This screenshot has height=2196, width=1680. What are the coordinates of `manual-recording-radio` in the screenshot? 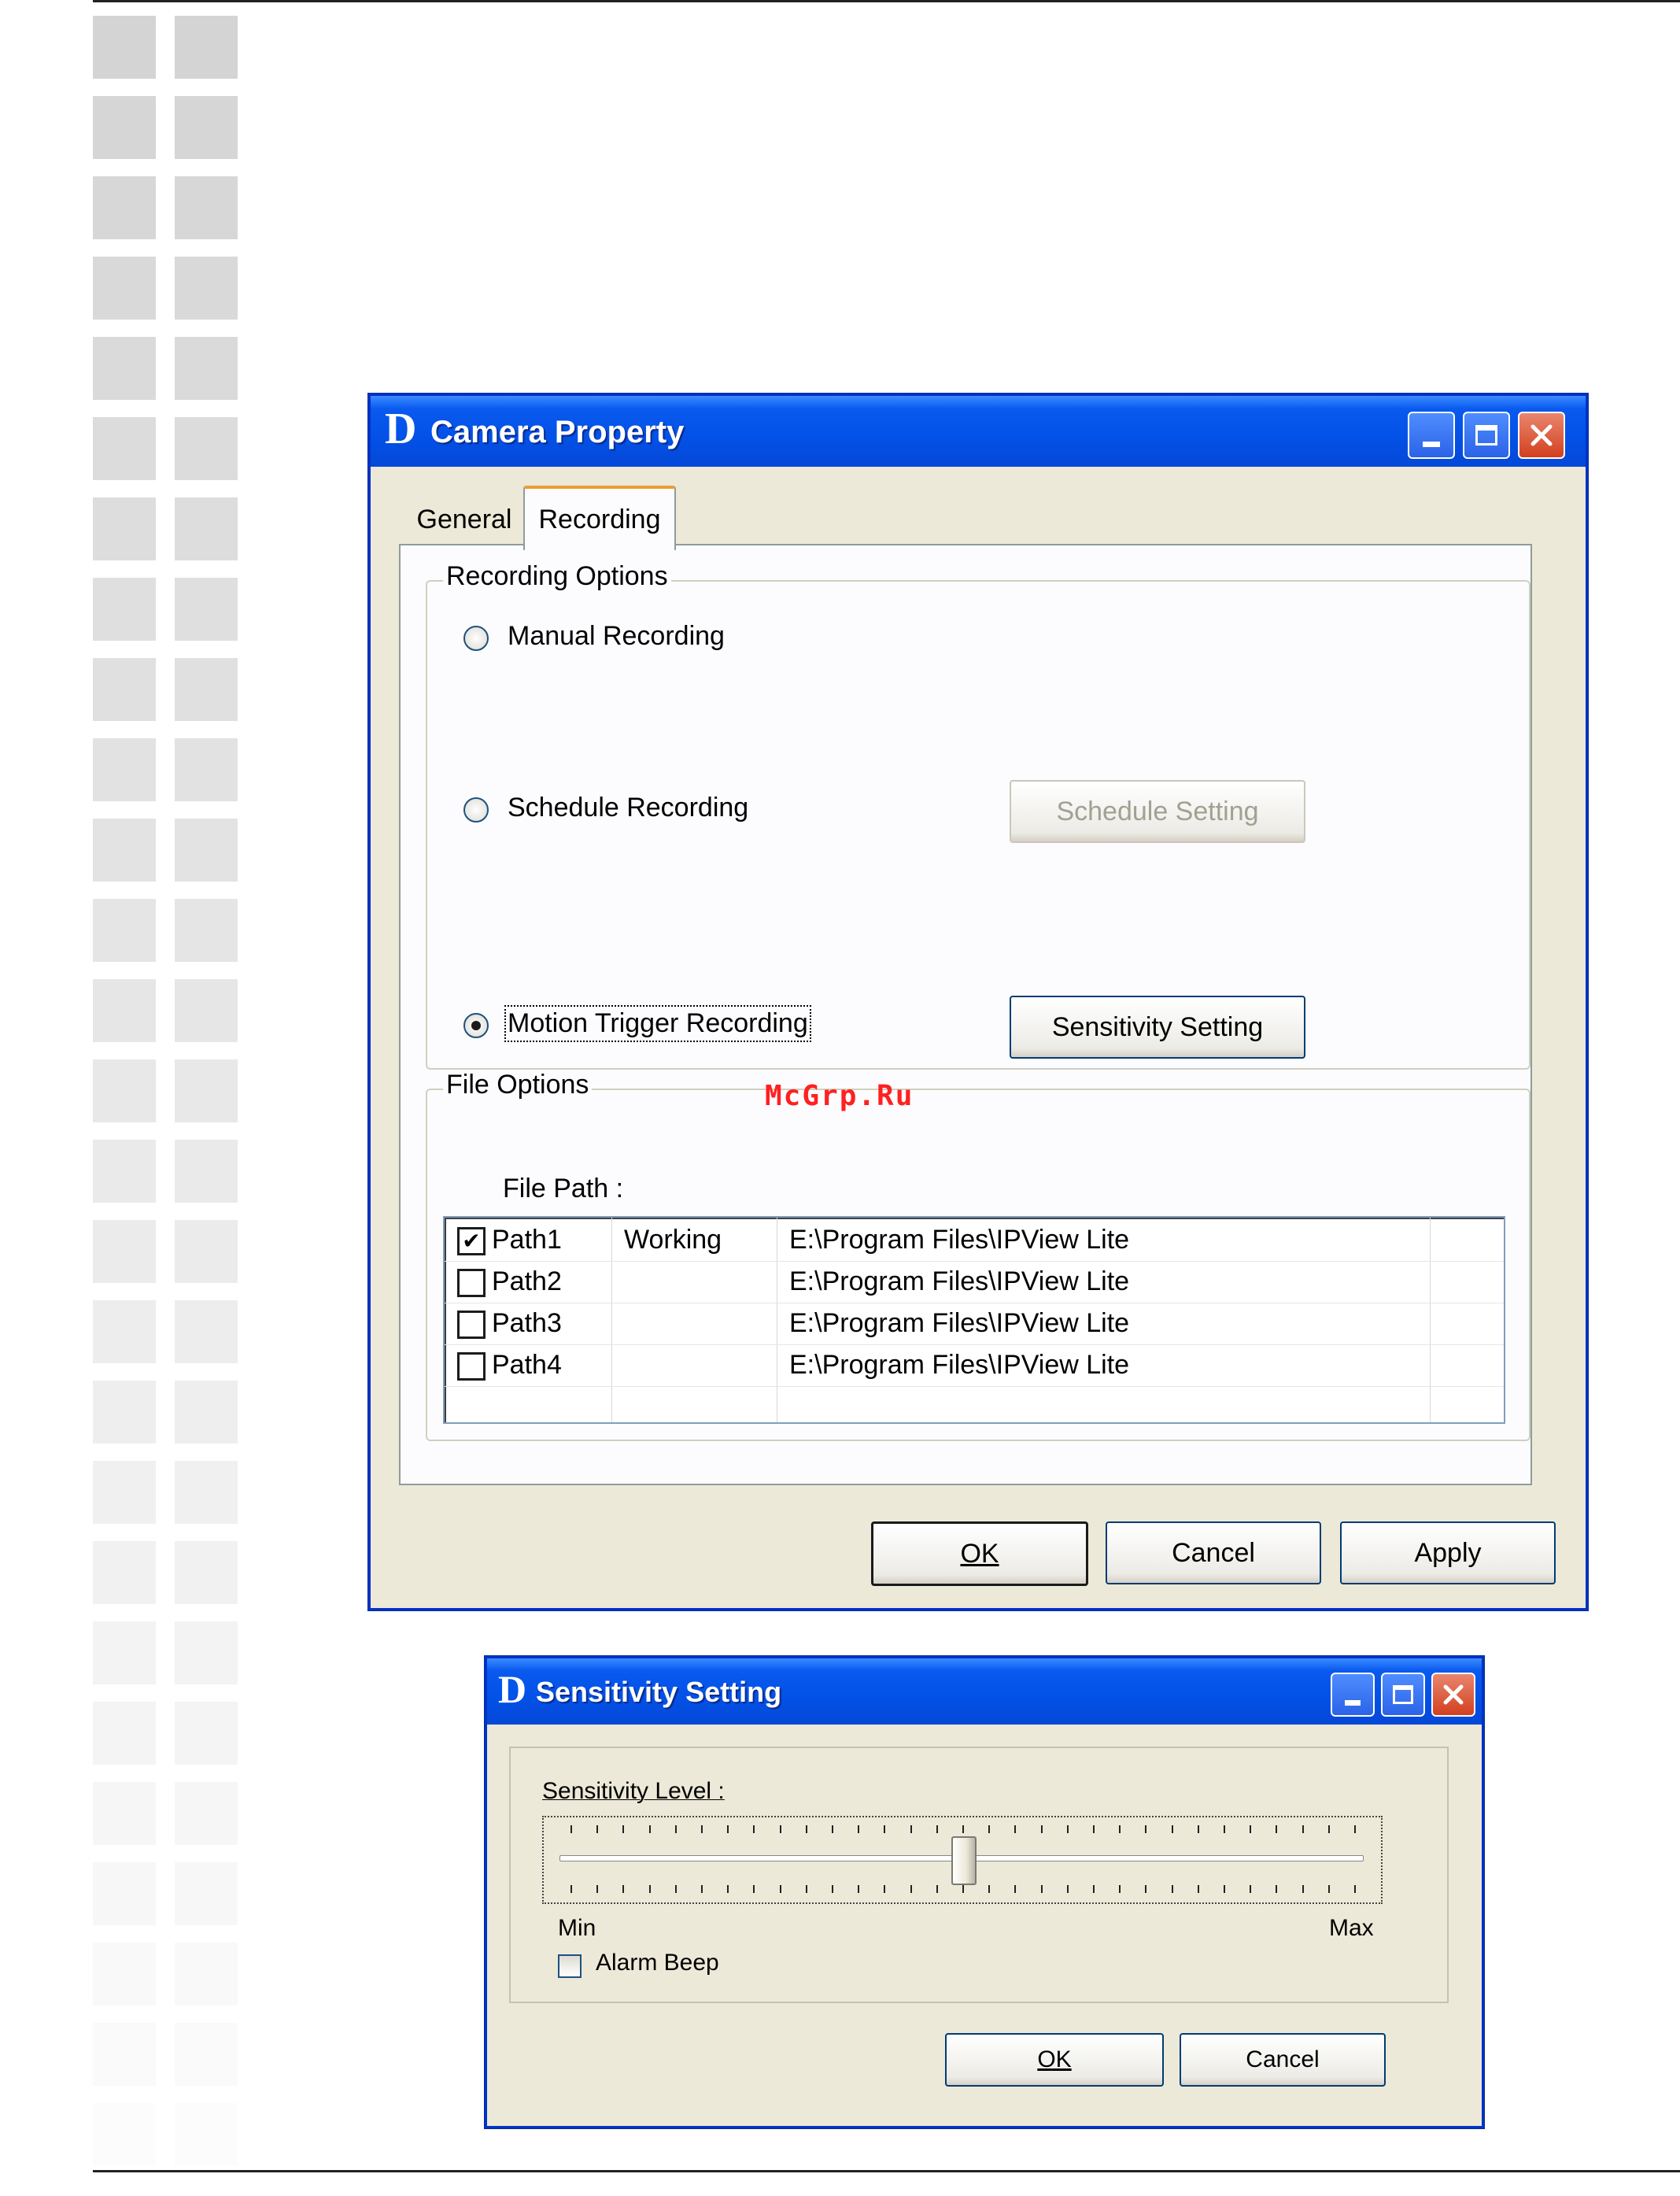 It's located at (476, 638).